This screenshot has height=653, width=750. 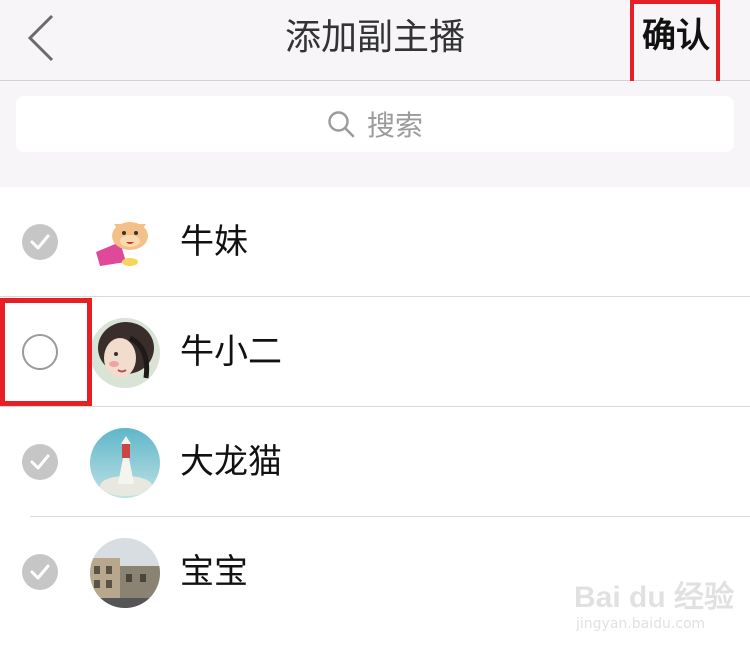 I want to click on search-icon, so click(x=341, y=124).